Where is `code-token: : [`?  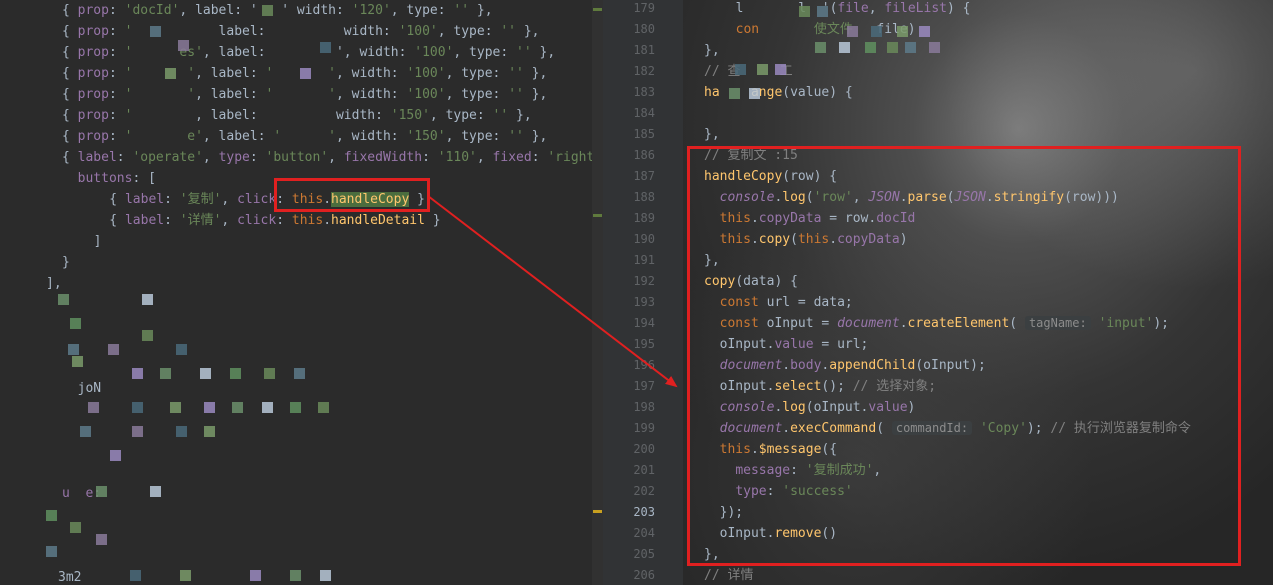 code-token: : [ is located at coordinates (144, 178).